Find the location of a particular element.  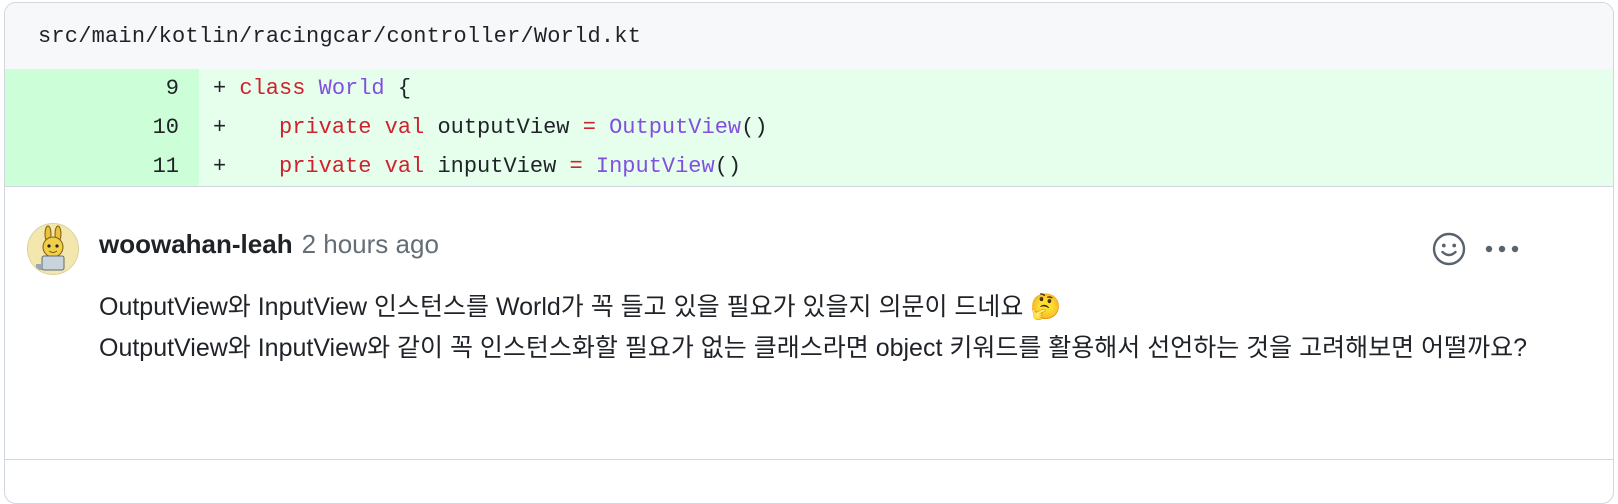

diff-line: 9 + class World { is located at coordinates (809, 88).